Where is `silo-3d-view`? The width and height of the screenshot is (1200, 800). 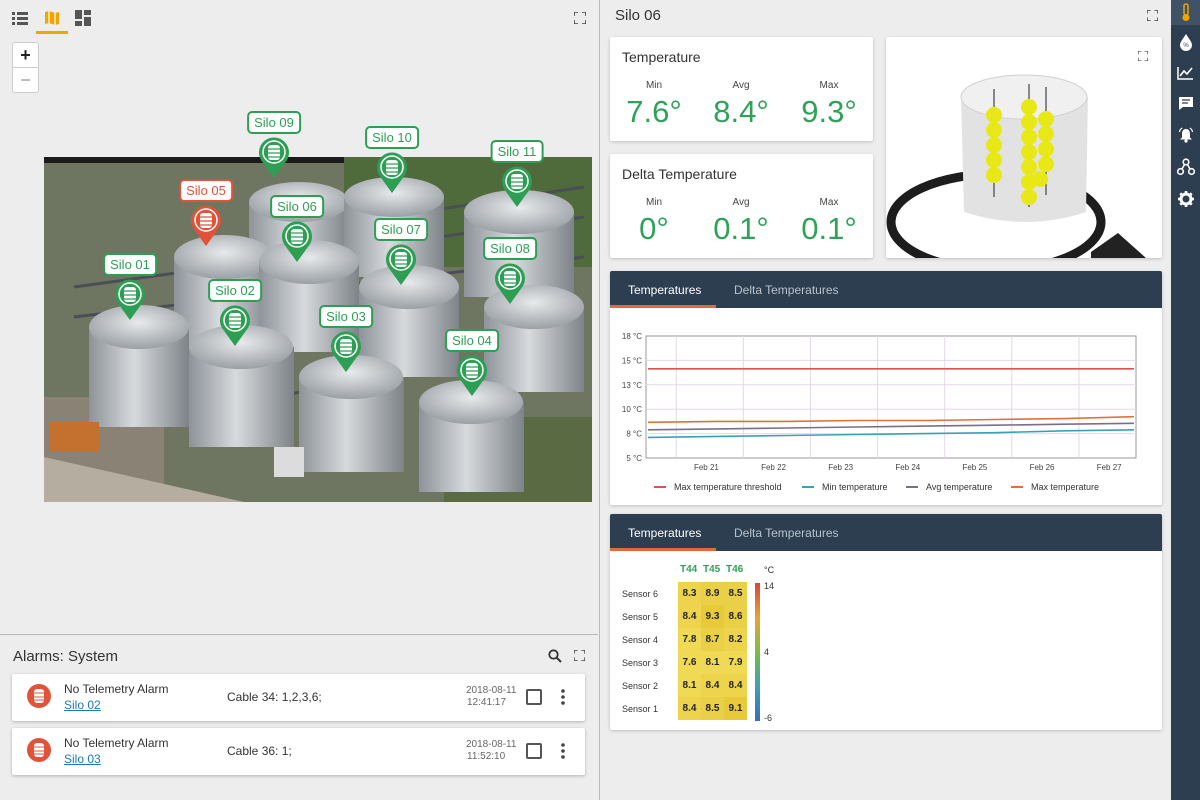 silo-3d-view is located at coordinates (1024, 147).